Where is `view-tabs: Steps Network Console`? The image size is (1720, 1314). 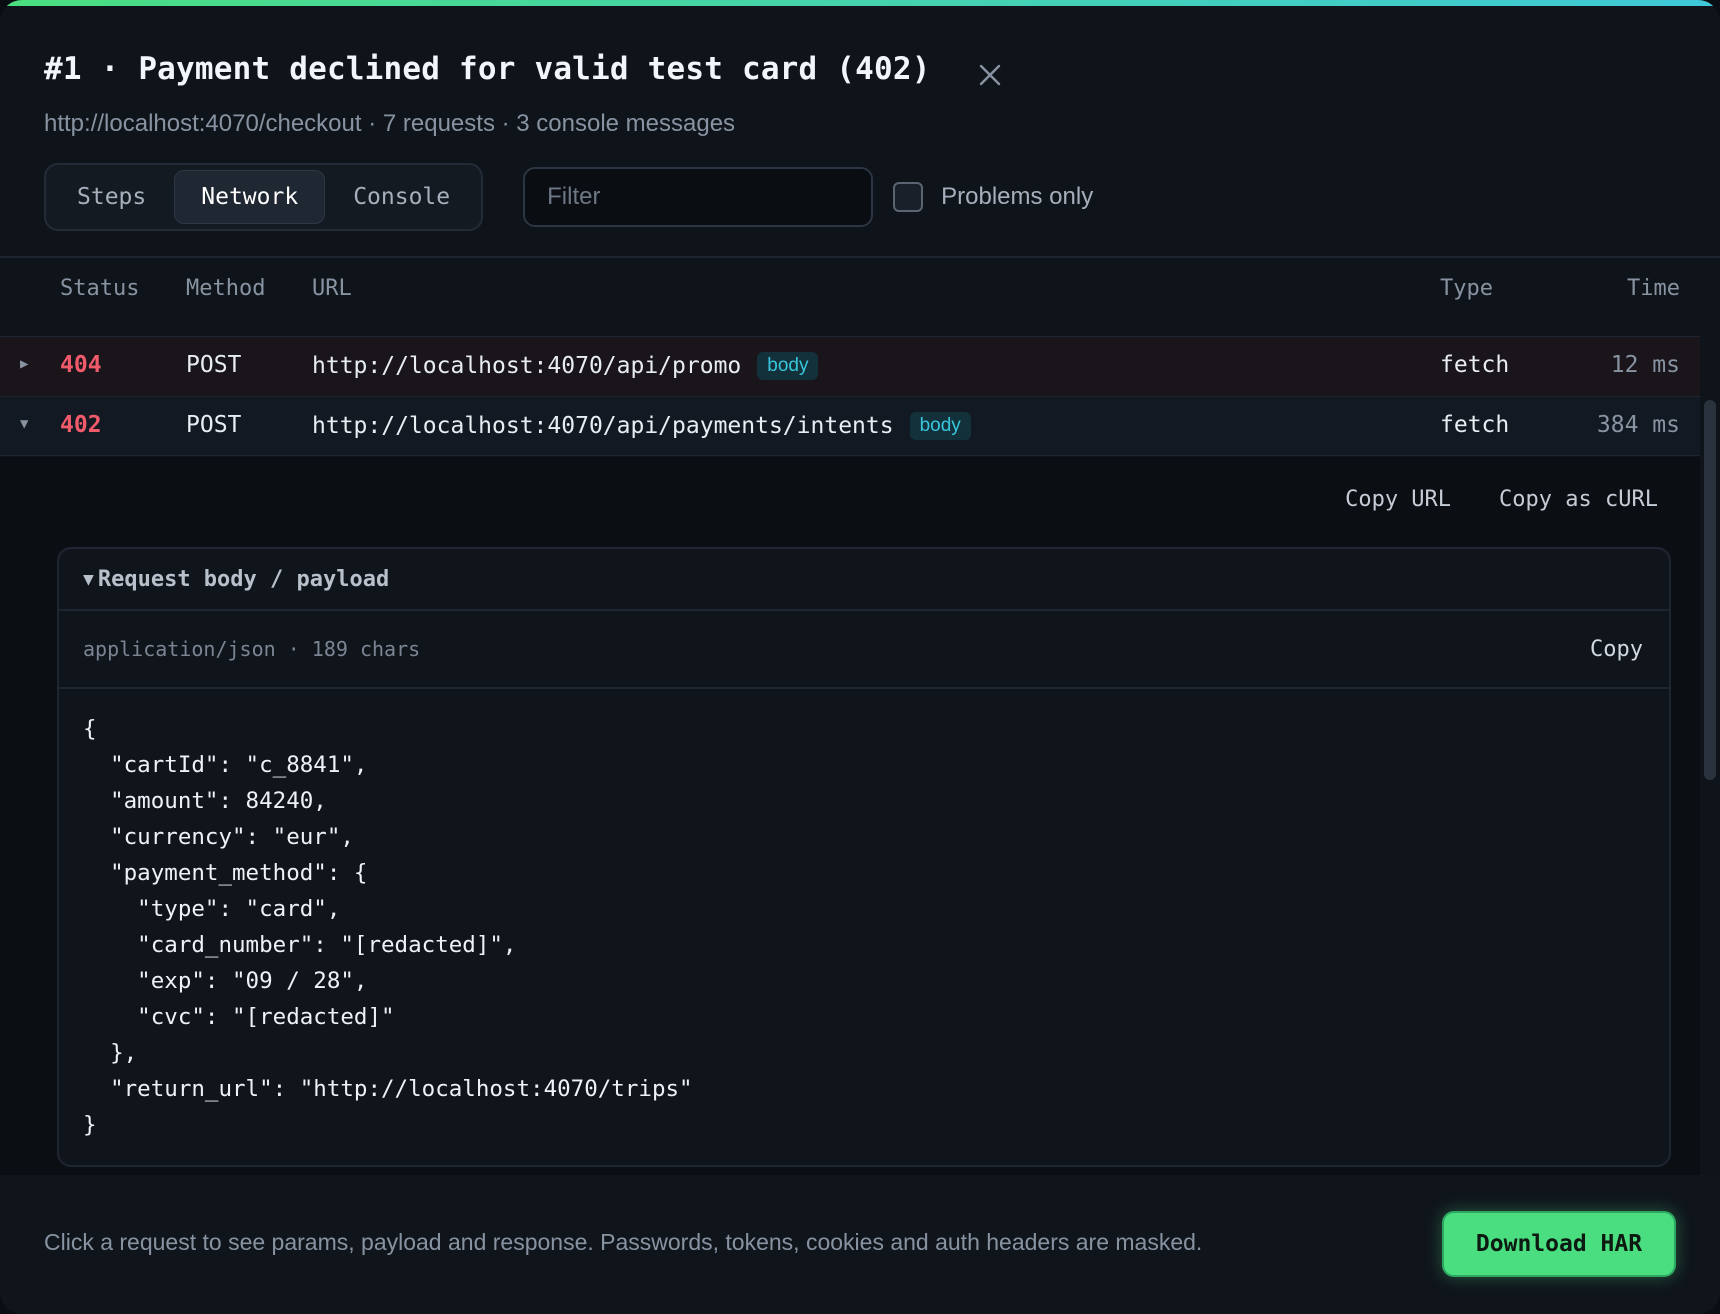 view-tabs: Steps Network Console is located at coordinates (264, 197).